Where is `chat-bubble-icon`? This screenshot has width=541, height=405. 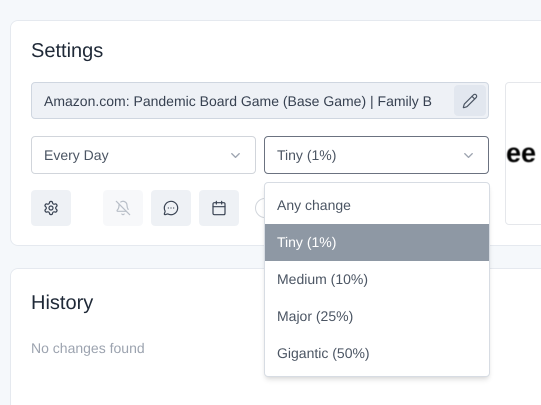
chat-bubble-icon is located at coordinates (171, 208).